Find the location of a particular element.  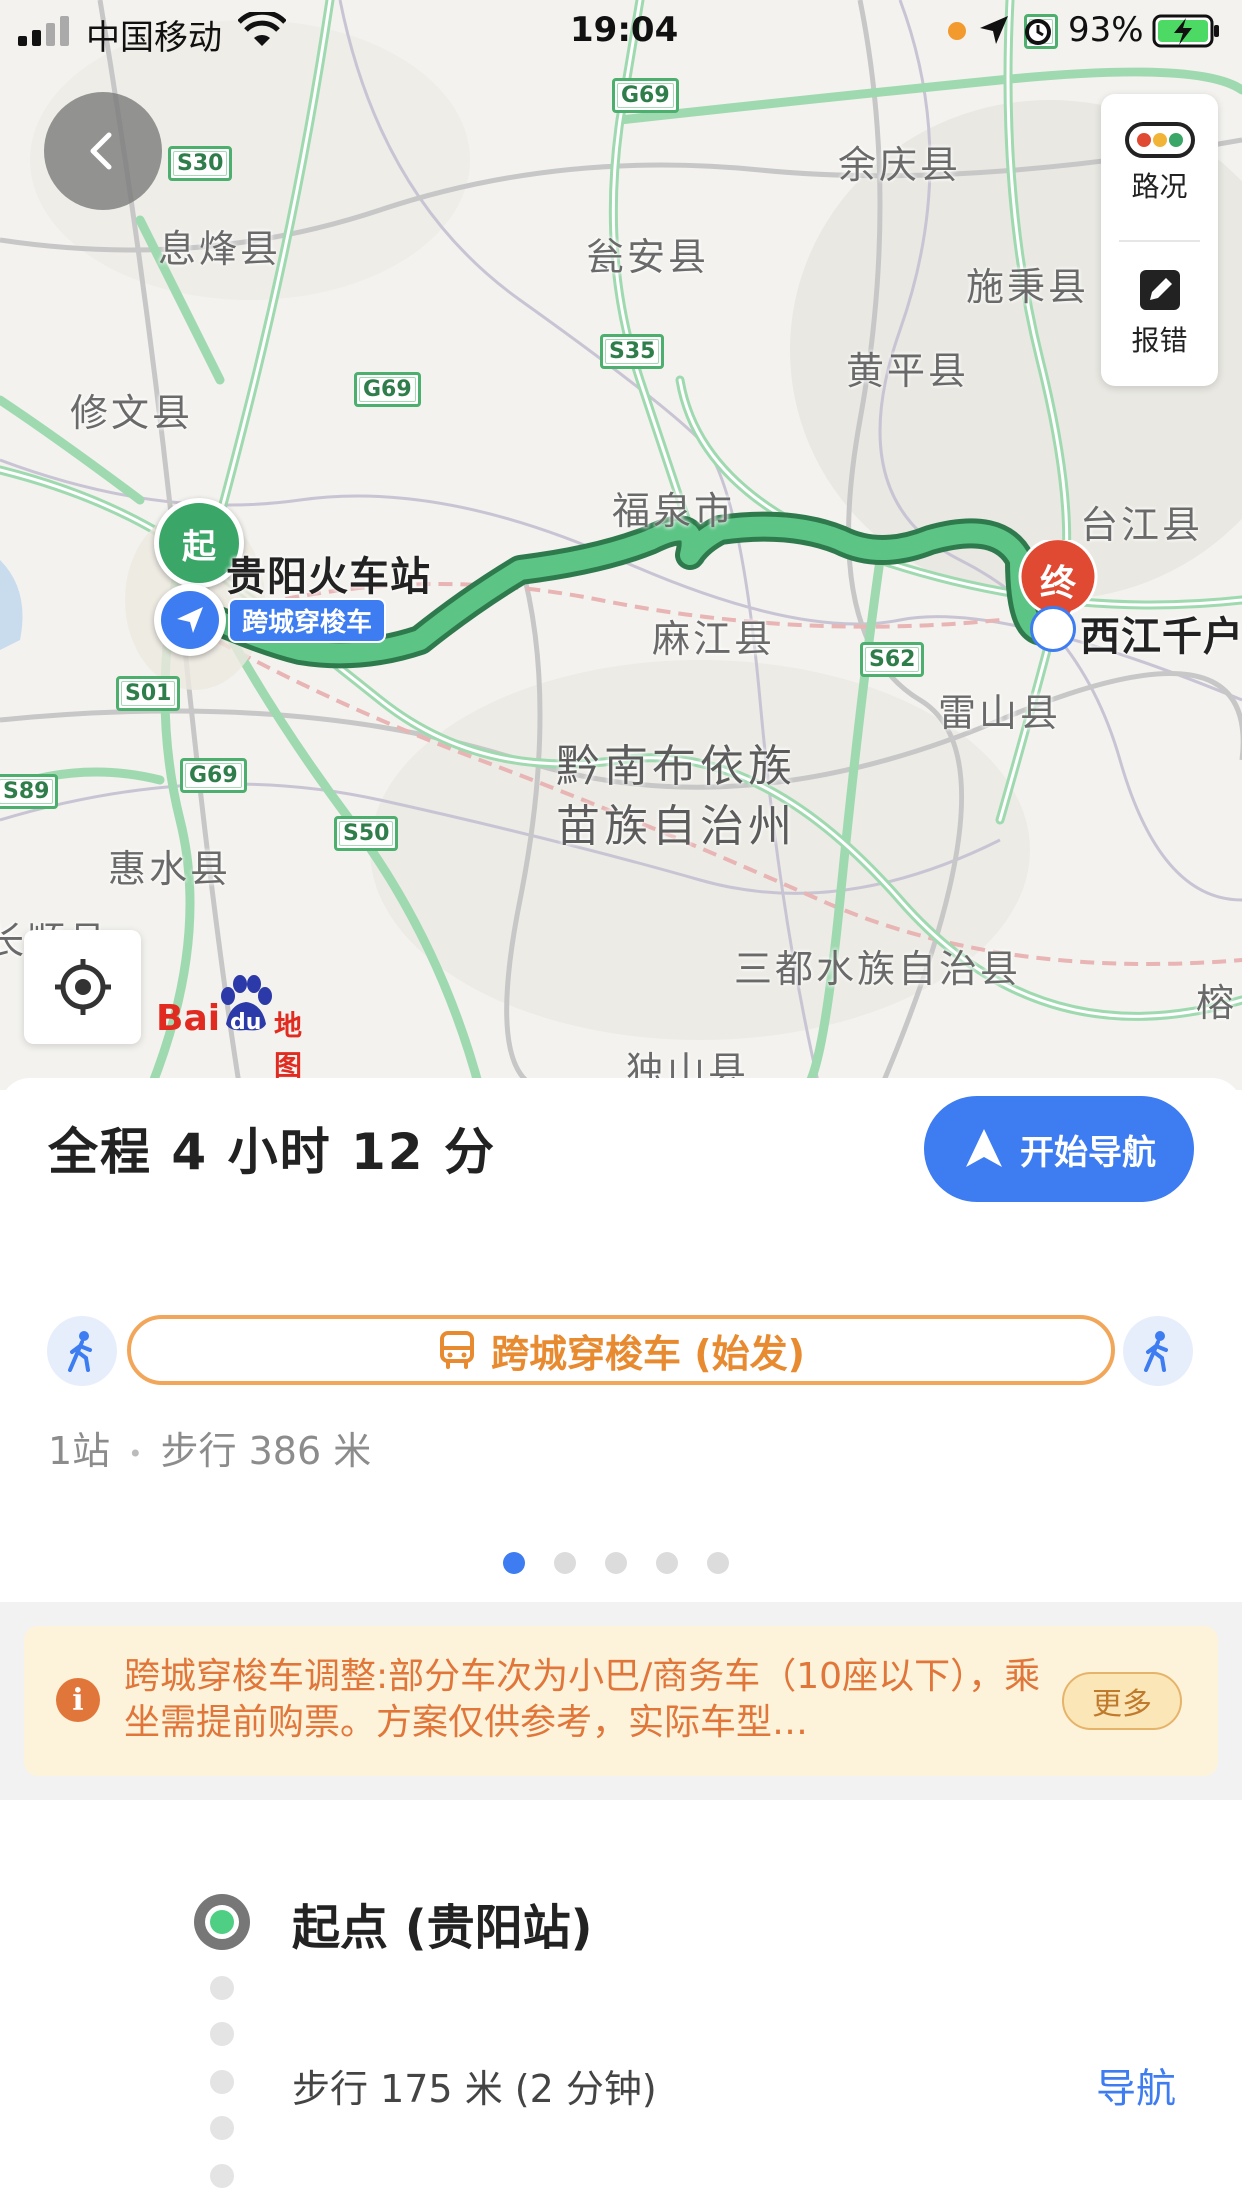

navigation-arrow-icon is located at coordinates (984, 1148).